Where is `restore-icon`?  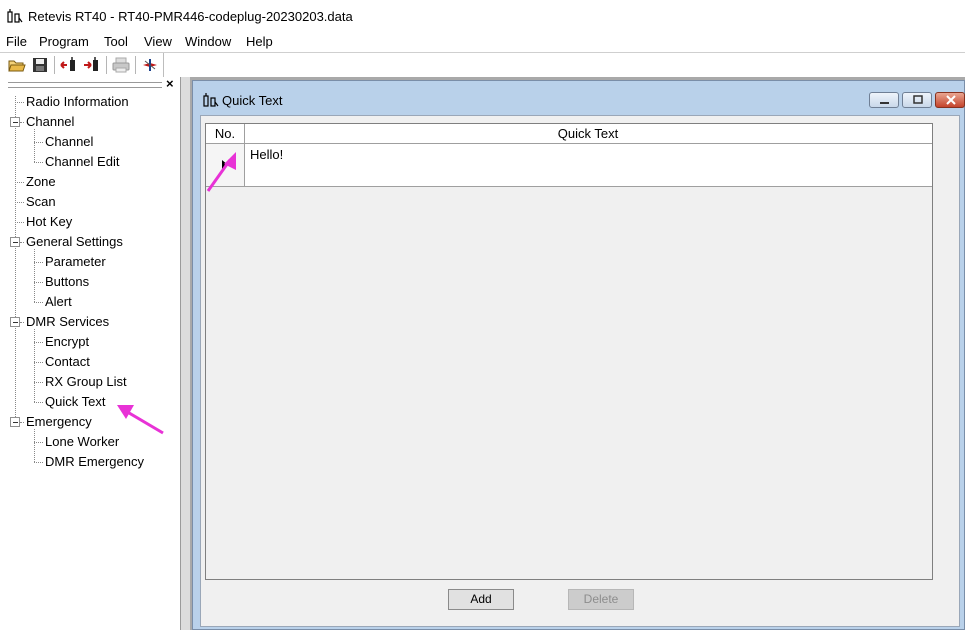 restore-icon is located at coordinates (918, 99).